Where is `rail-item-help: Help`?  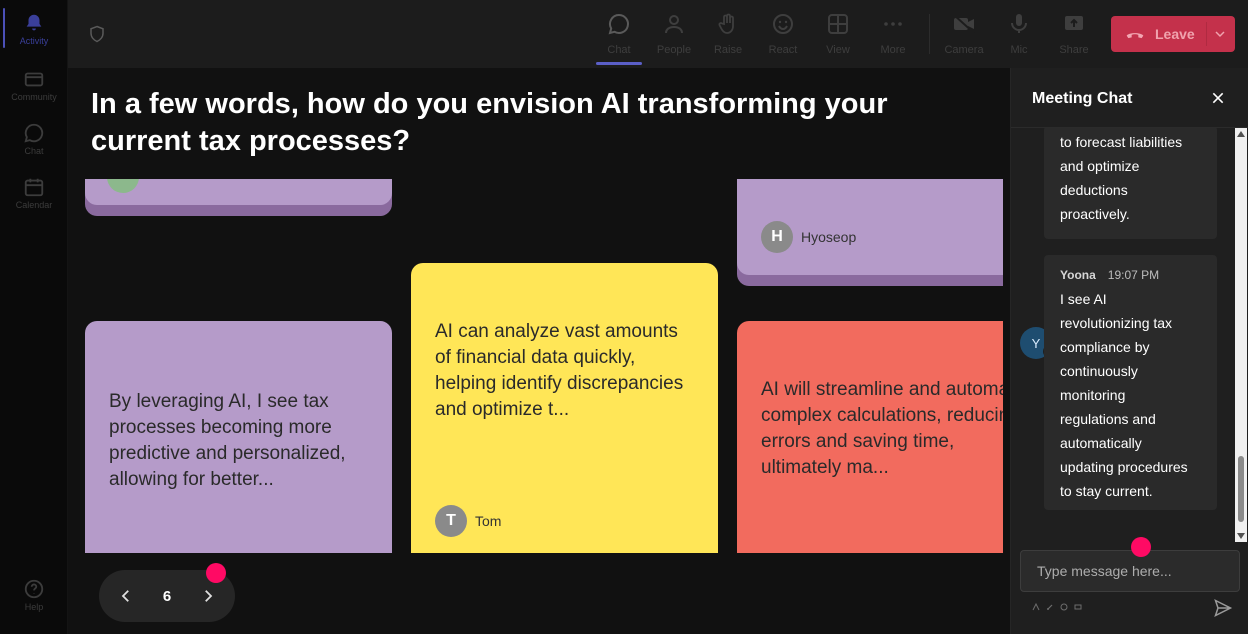
rail-item-help: Help is located at coordinates (34, 595).